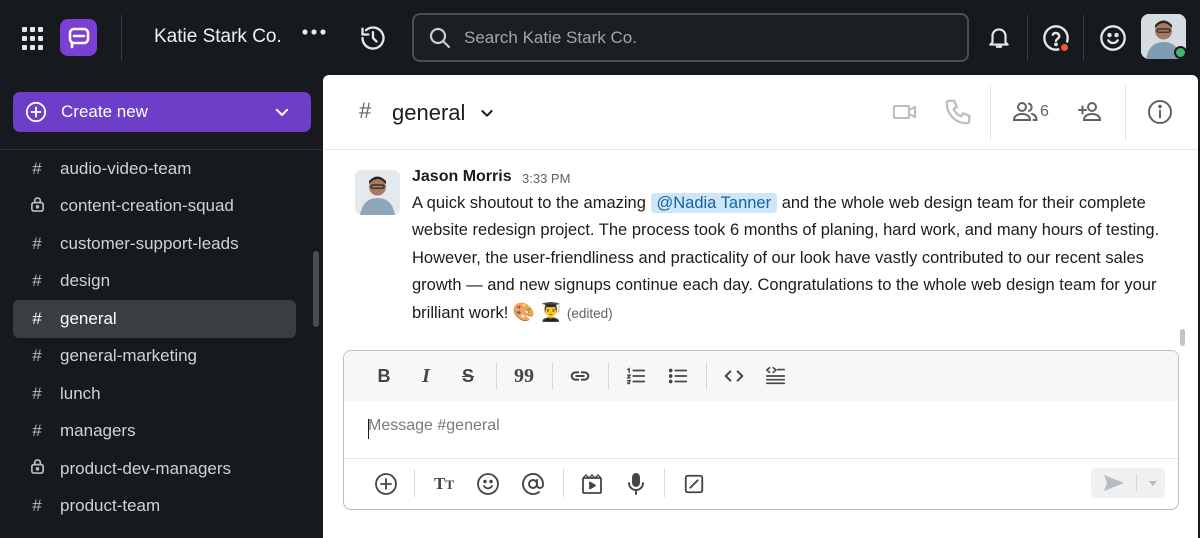 This screenshot has width=1200, height=538. Describe the element at coordinates (1114, 483) in the screenshot. I see `send-icon` at that location.